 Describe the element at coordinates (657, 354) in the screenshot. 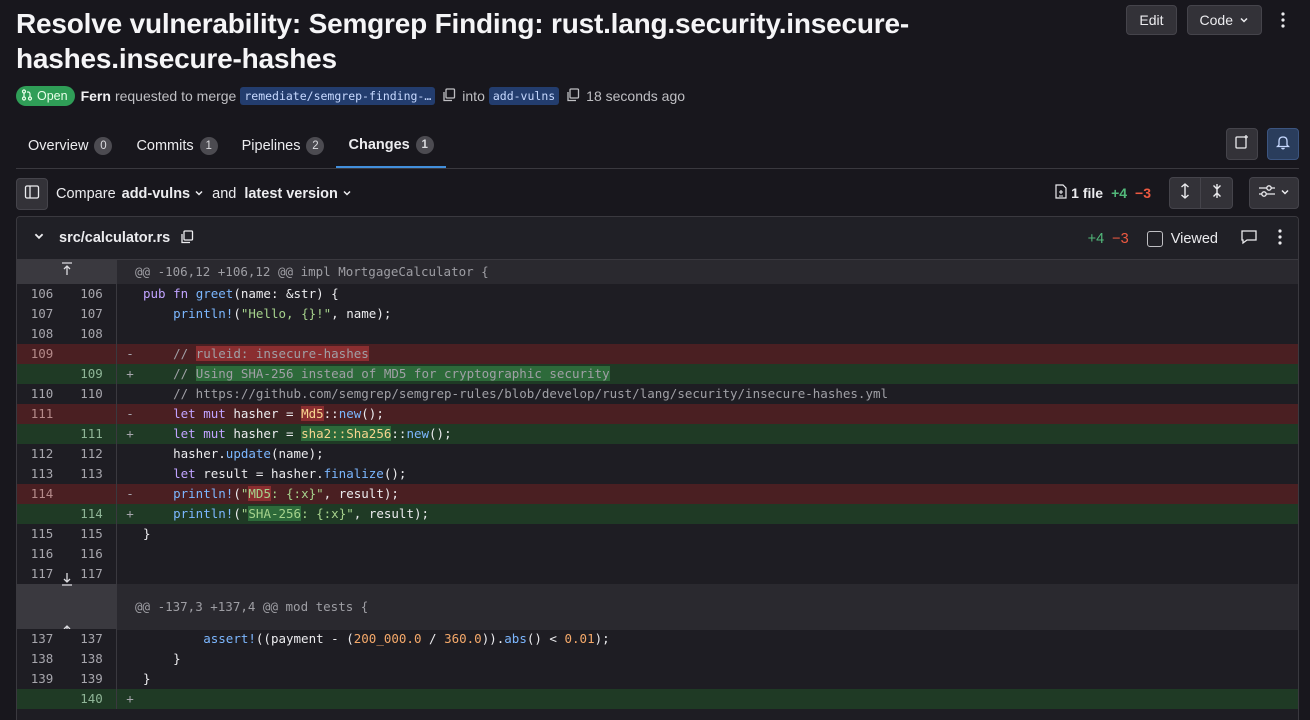

I see `diff-line-removed: 109 - // ruleid: insecure-hashes` at that location.